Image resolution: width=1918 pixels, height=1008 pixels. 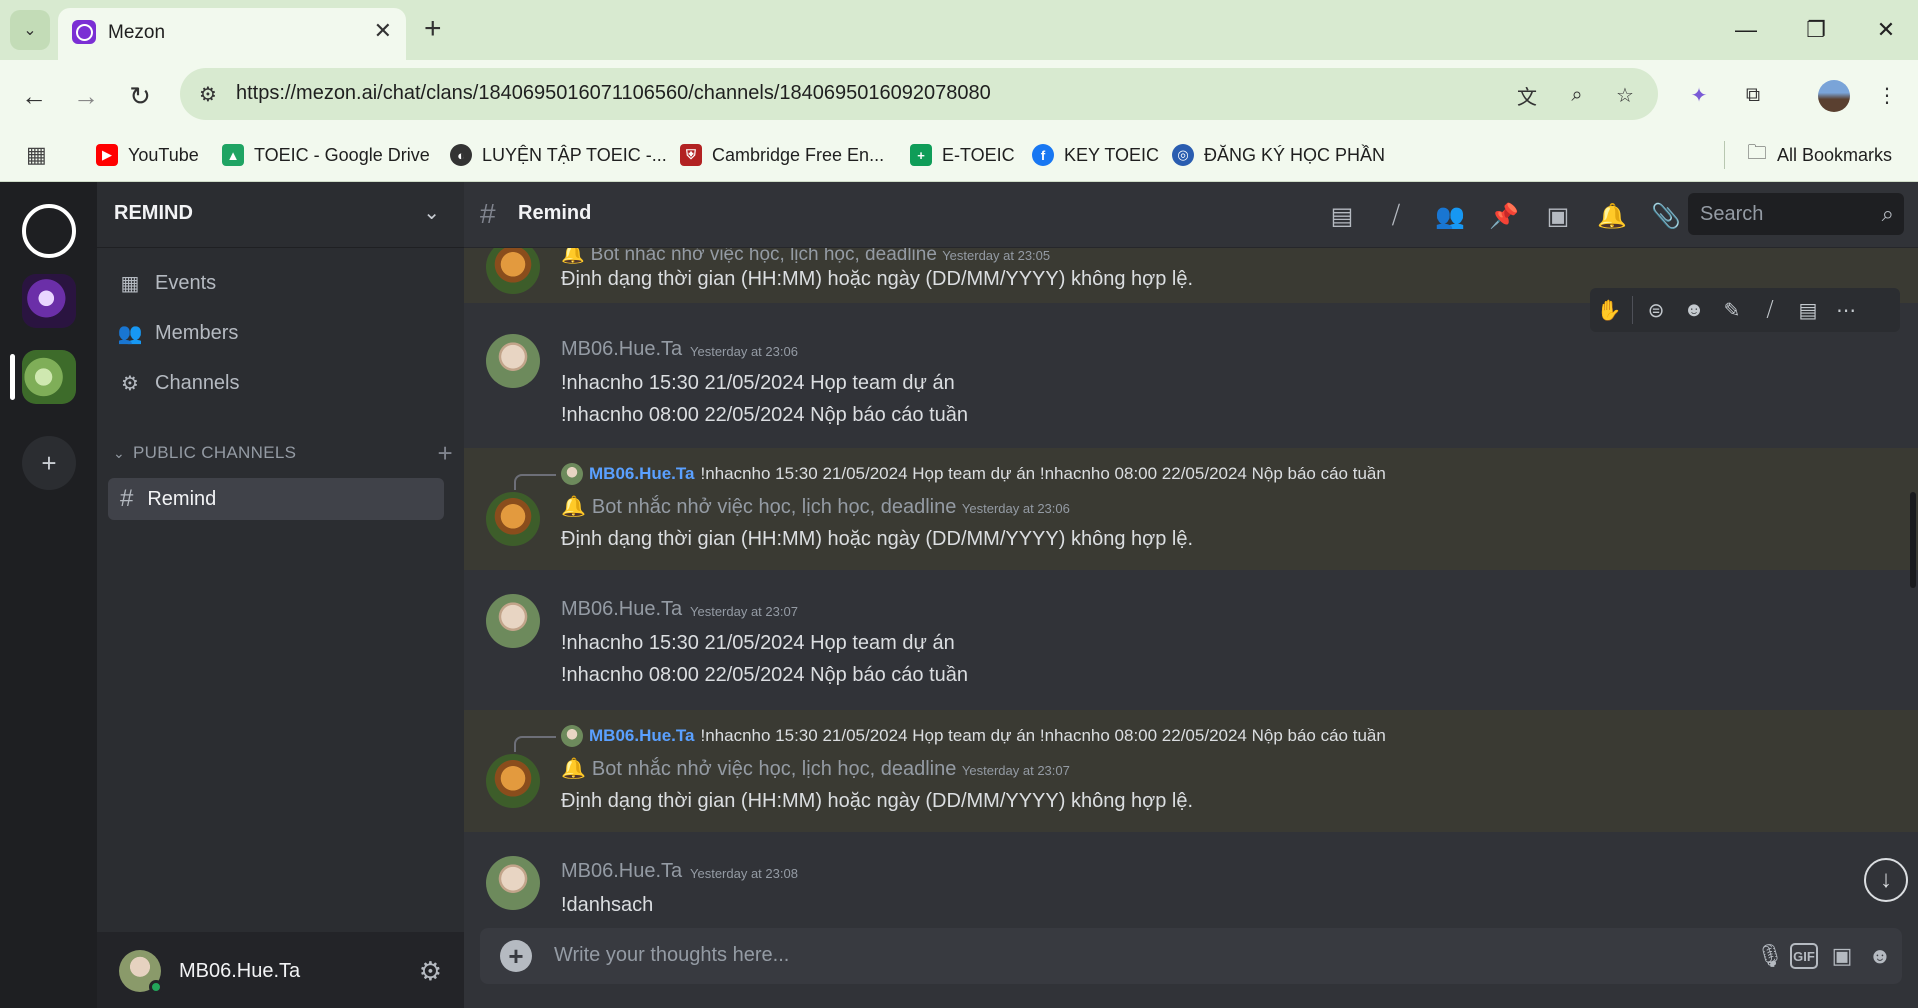 I want to click on sidebar-item-members: 👥 Members, so click(x=178, y=333).